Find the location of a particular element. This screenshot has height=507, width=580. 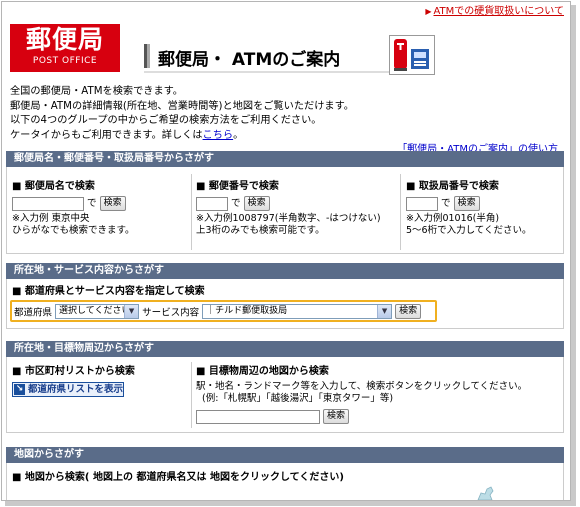

page-title: 郵便局・ ATMのご案内 is located at coordinates (249, 60).